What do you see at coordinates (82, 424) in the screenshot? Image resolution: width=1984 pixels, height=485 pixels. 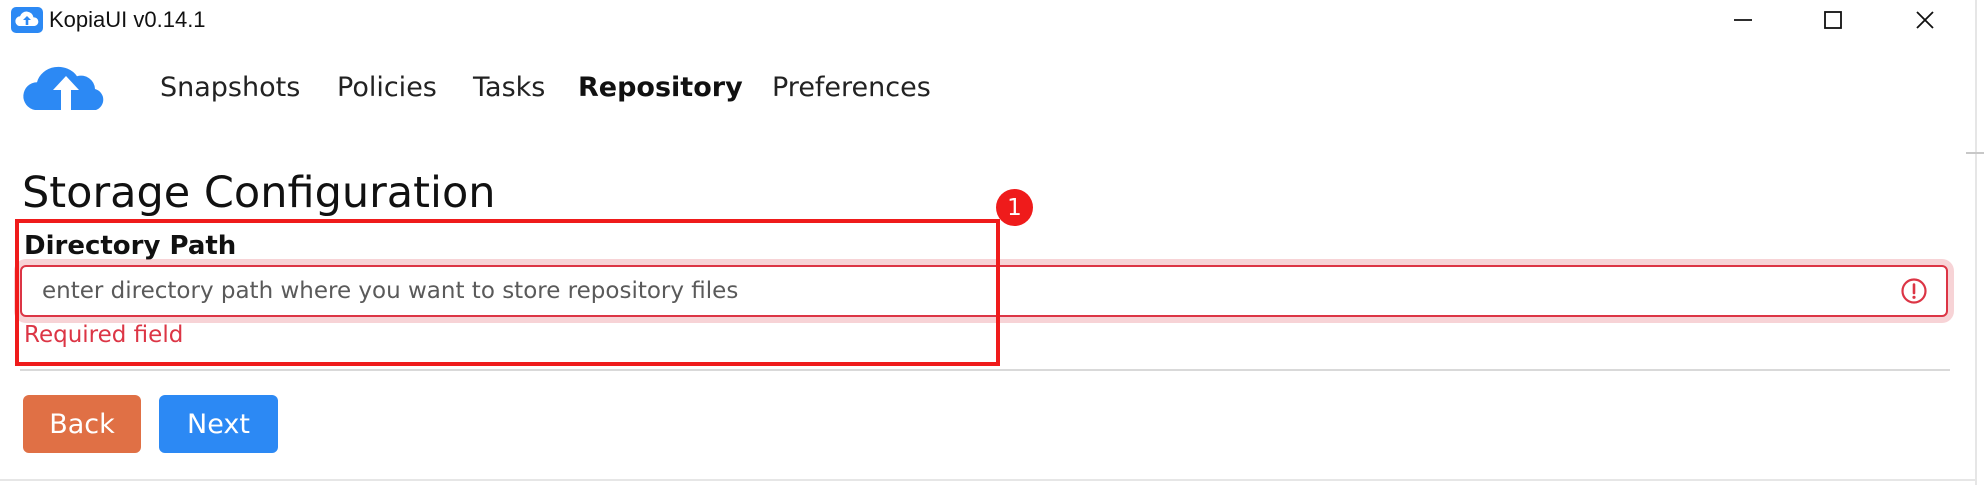 I see `back-button: Back` at bounding box center [82, 424].